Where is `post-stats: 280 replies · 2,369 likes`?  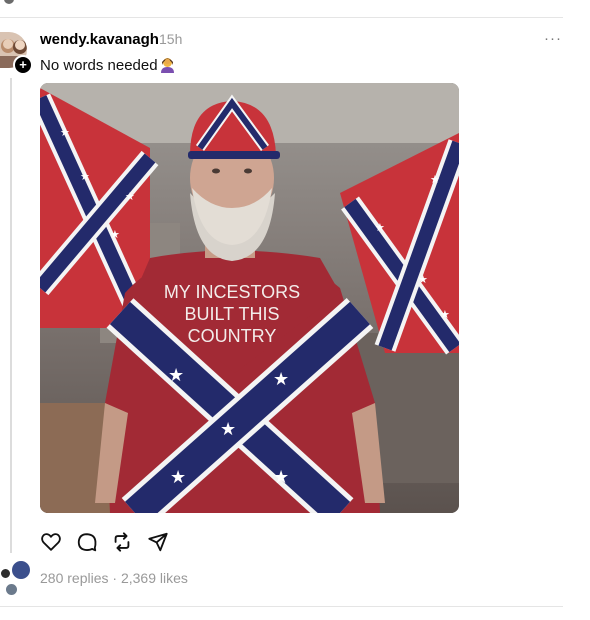 post-stats: 280 replies · 2,369 likes is located at coordinates (114, 578).